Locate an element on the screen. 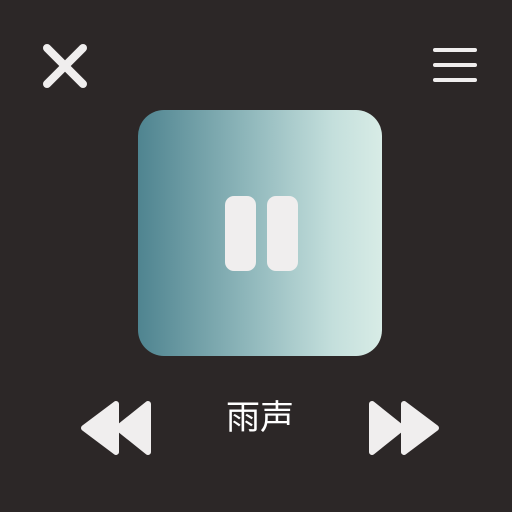 The height and width of the screenshot is (512, 512). close-icon is located at coordinates (65, 66).